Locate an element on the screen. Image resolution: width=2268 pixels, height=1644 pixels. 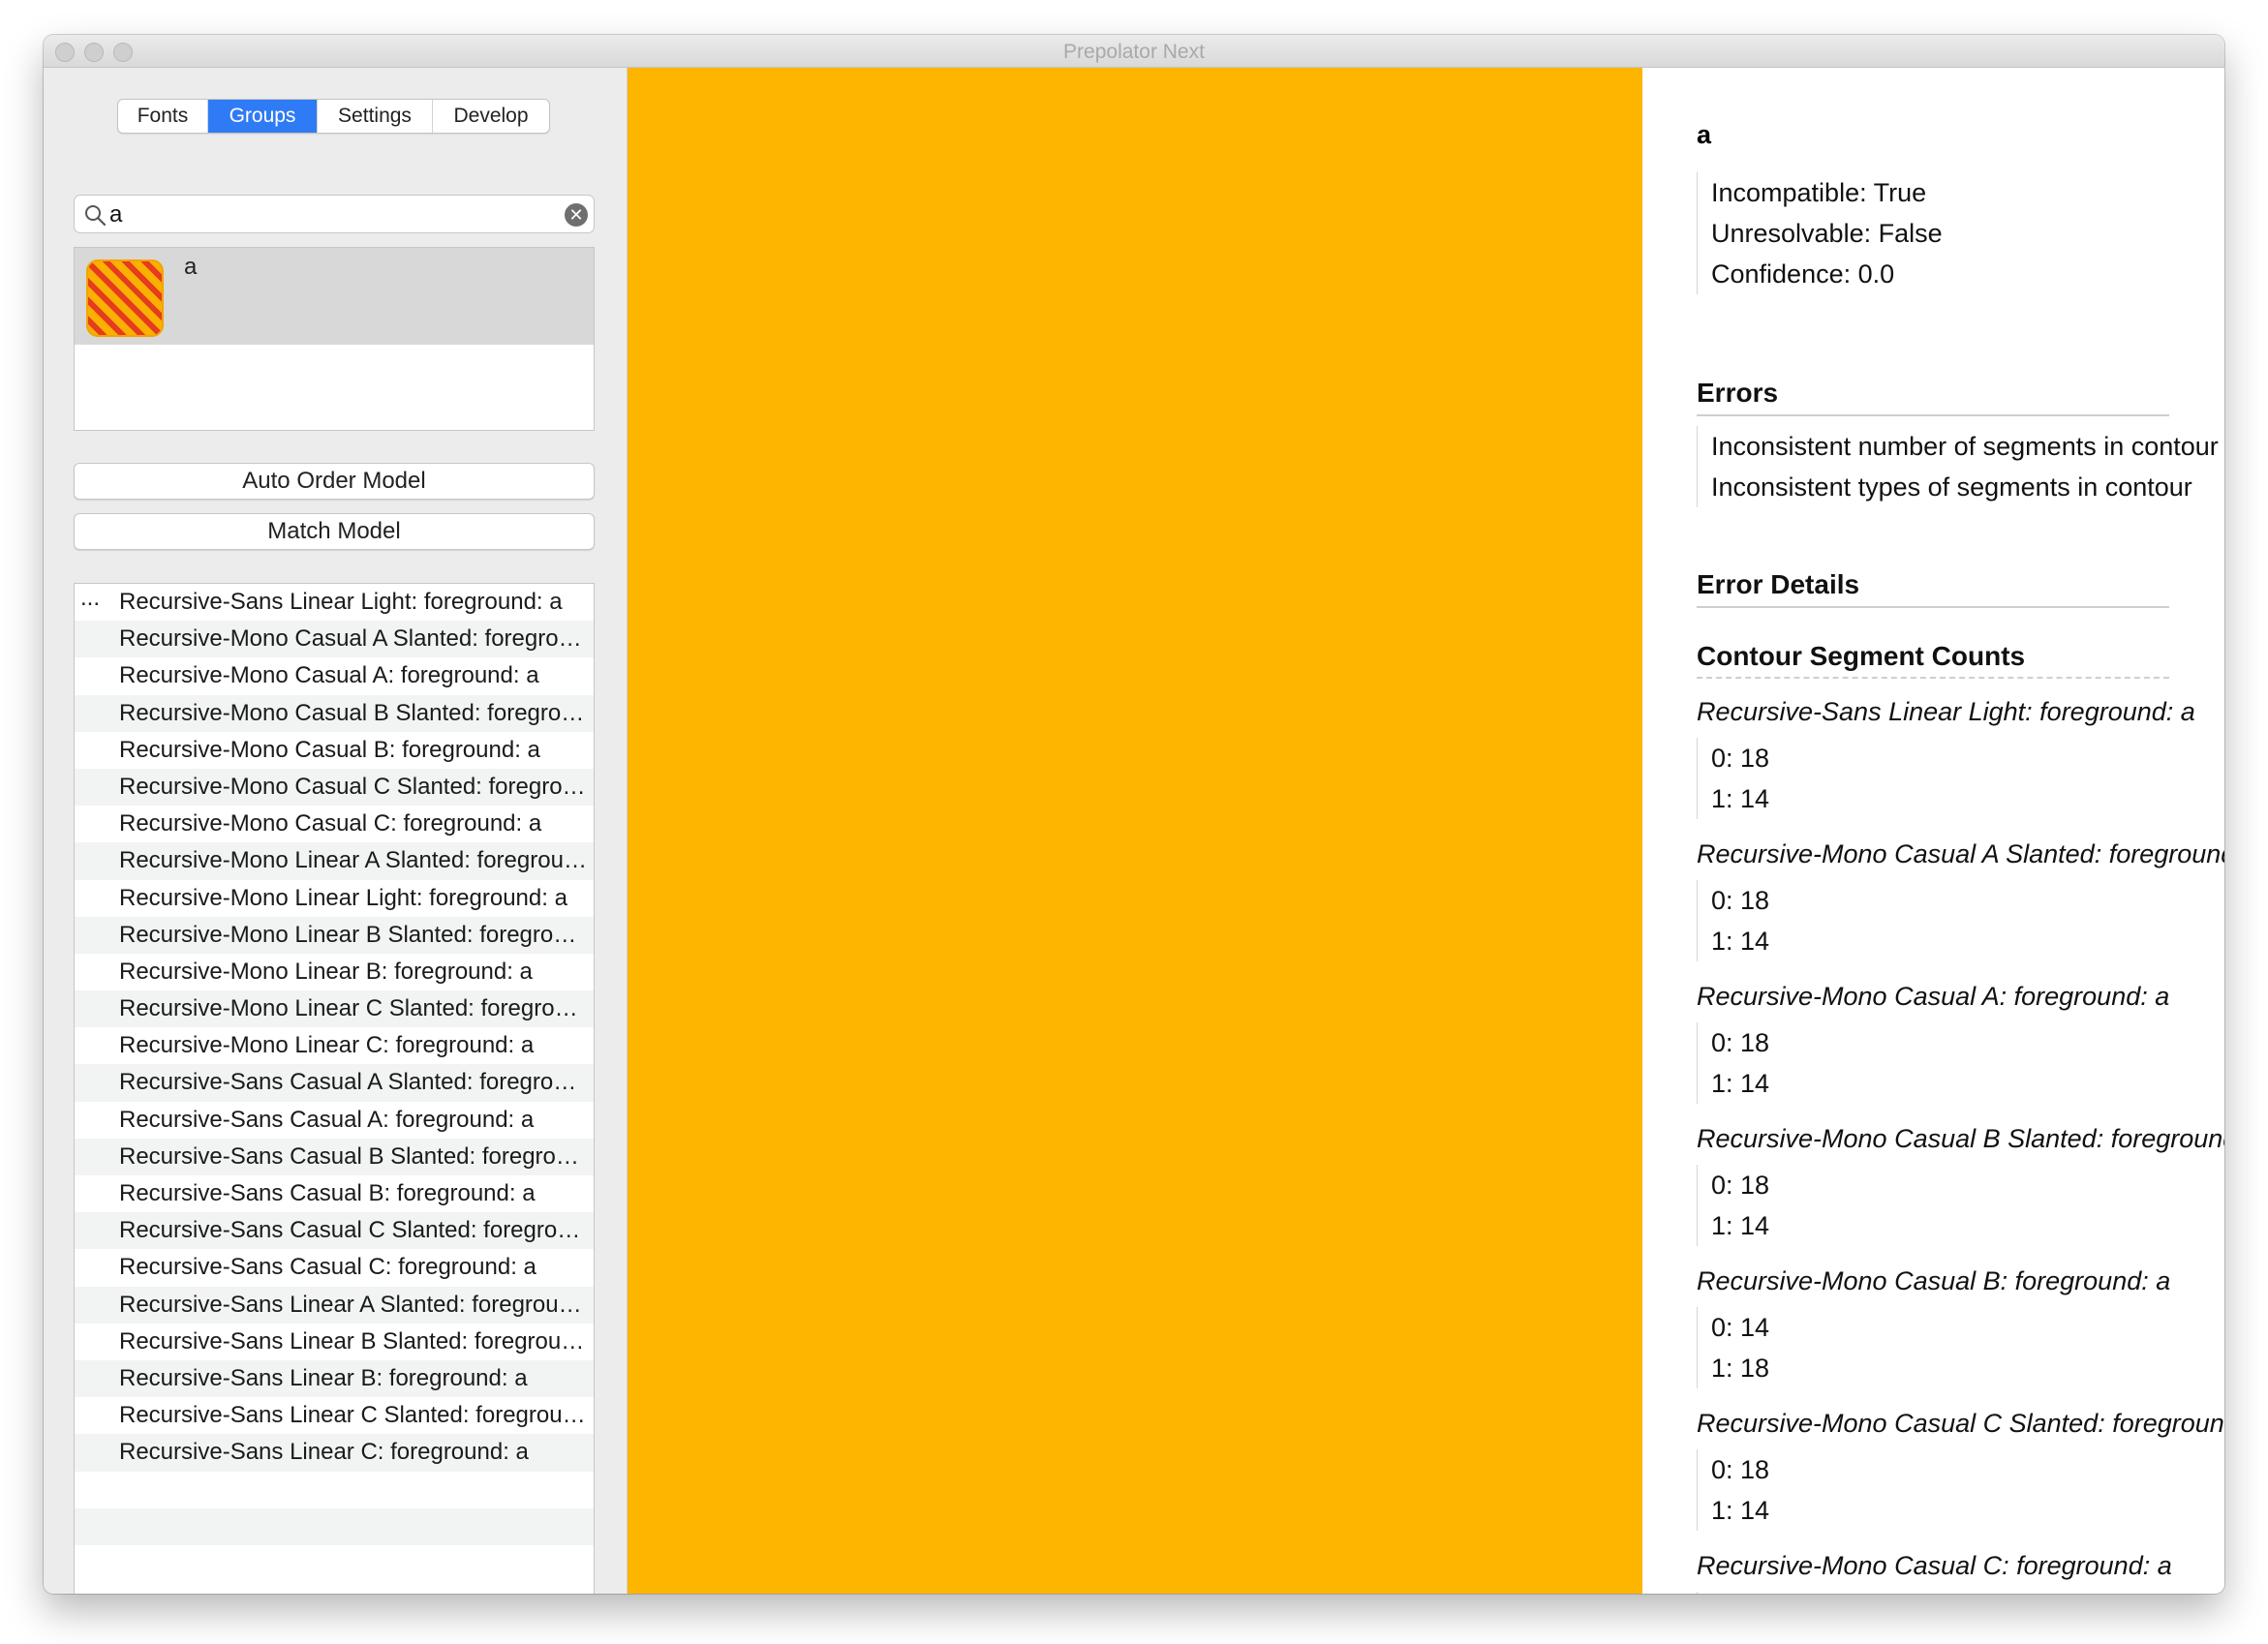
font-list-row: Recursive-Sans Casual A: foreground: a is located at coordinates (334, 1120).